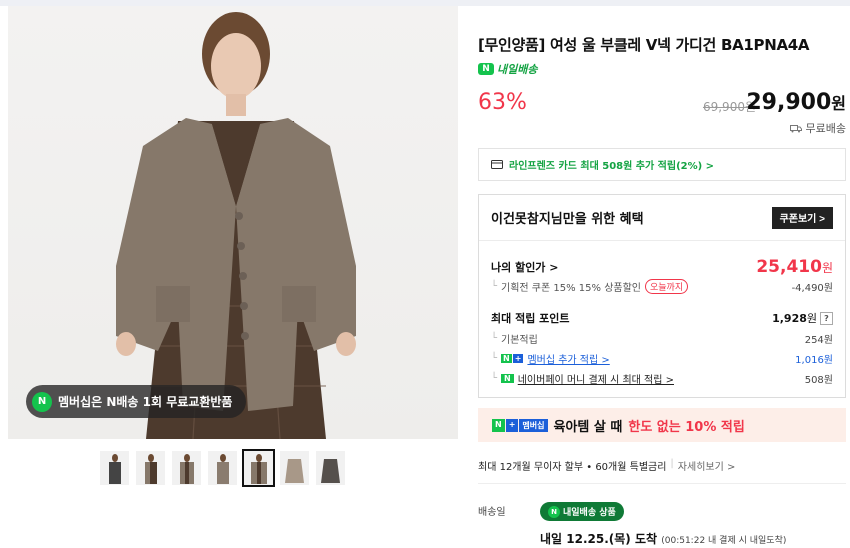  What do you see at coordinates (571, 288) in the screenshot?
I see `coupon-text: 기획전 쿠폰 15% 15% 상품할인` at bounding box center [571, 288].